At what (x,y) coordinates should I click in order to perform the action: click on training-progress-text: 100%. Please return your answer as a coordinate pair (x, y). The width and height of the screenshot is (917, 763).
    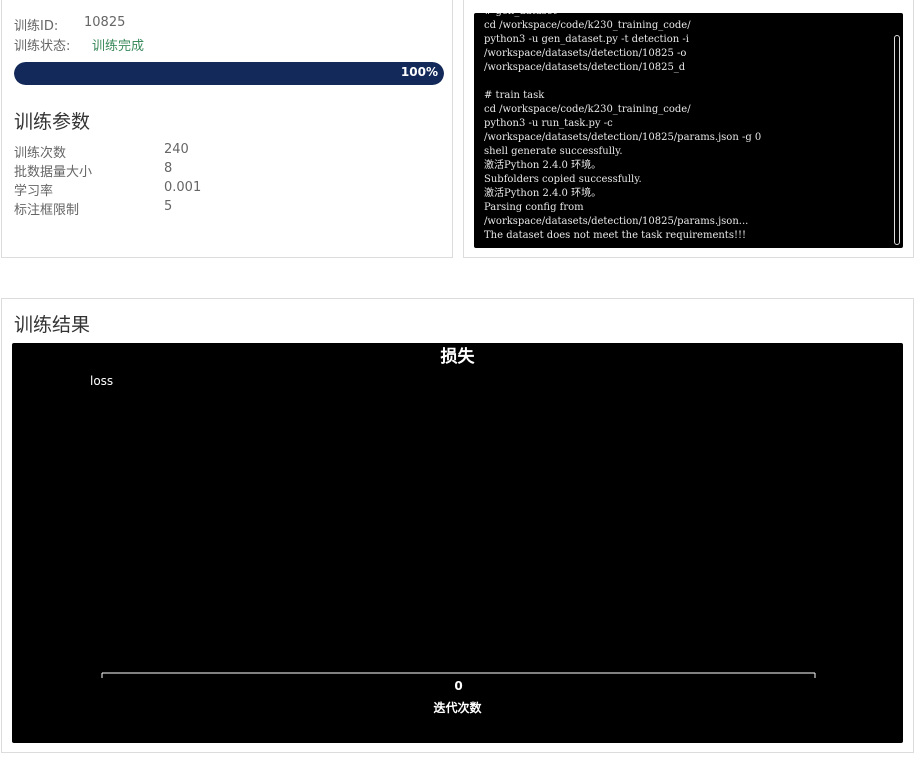
    Looking at the image, I should click on (419, 72).